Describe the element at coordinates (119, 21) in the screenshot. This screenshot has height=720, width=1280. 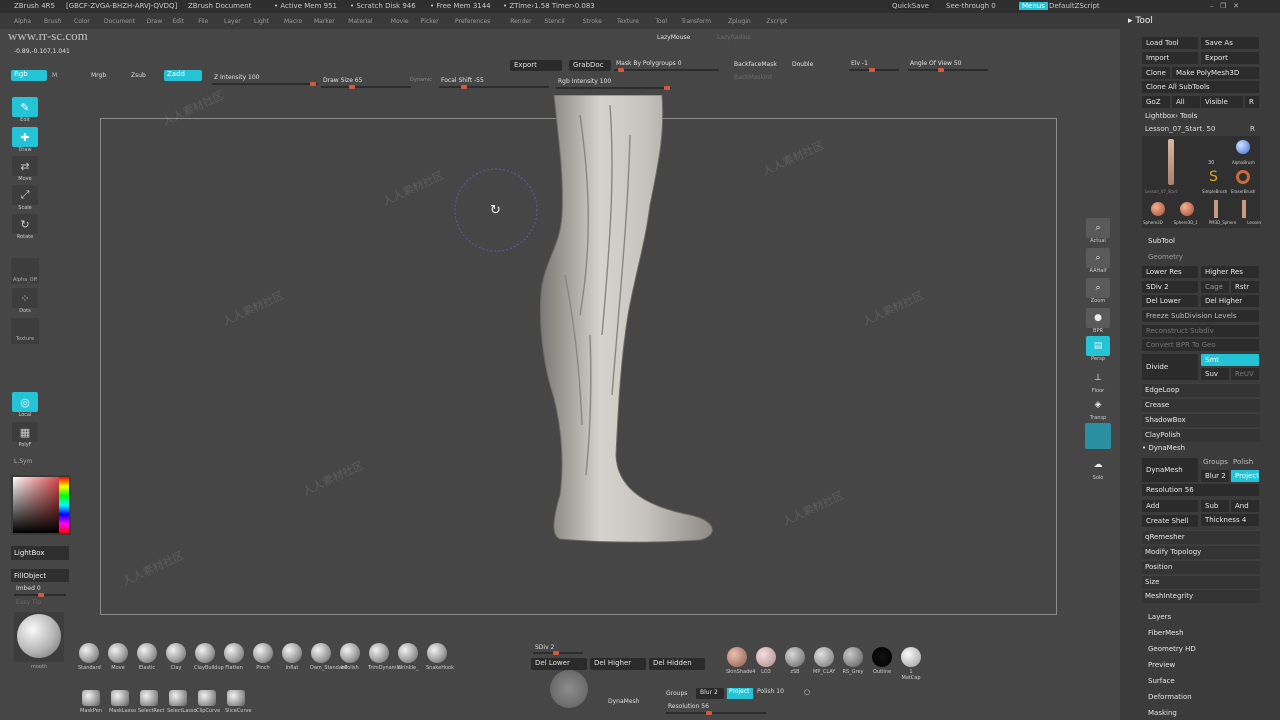
I see `menu-document: Document` at that location.